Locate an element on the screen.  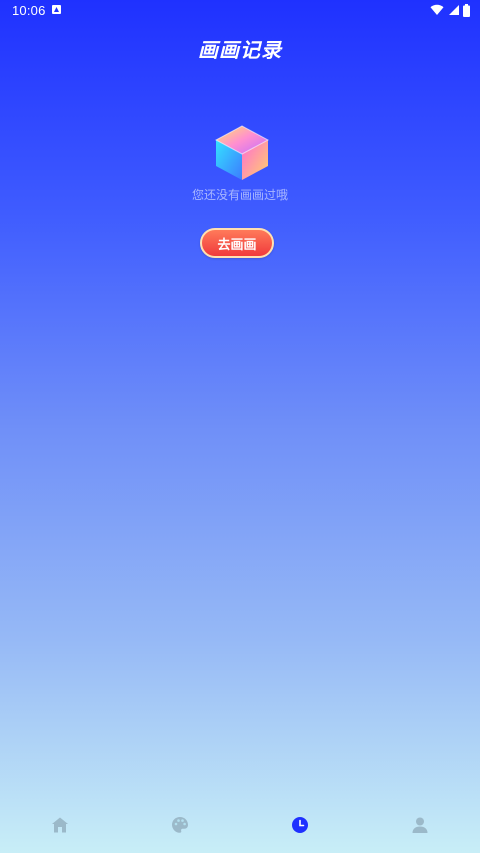
home-icon is located at coordinates (60, 825).